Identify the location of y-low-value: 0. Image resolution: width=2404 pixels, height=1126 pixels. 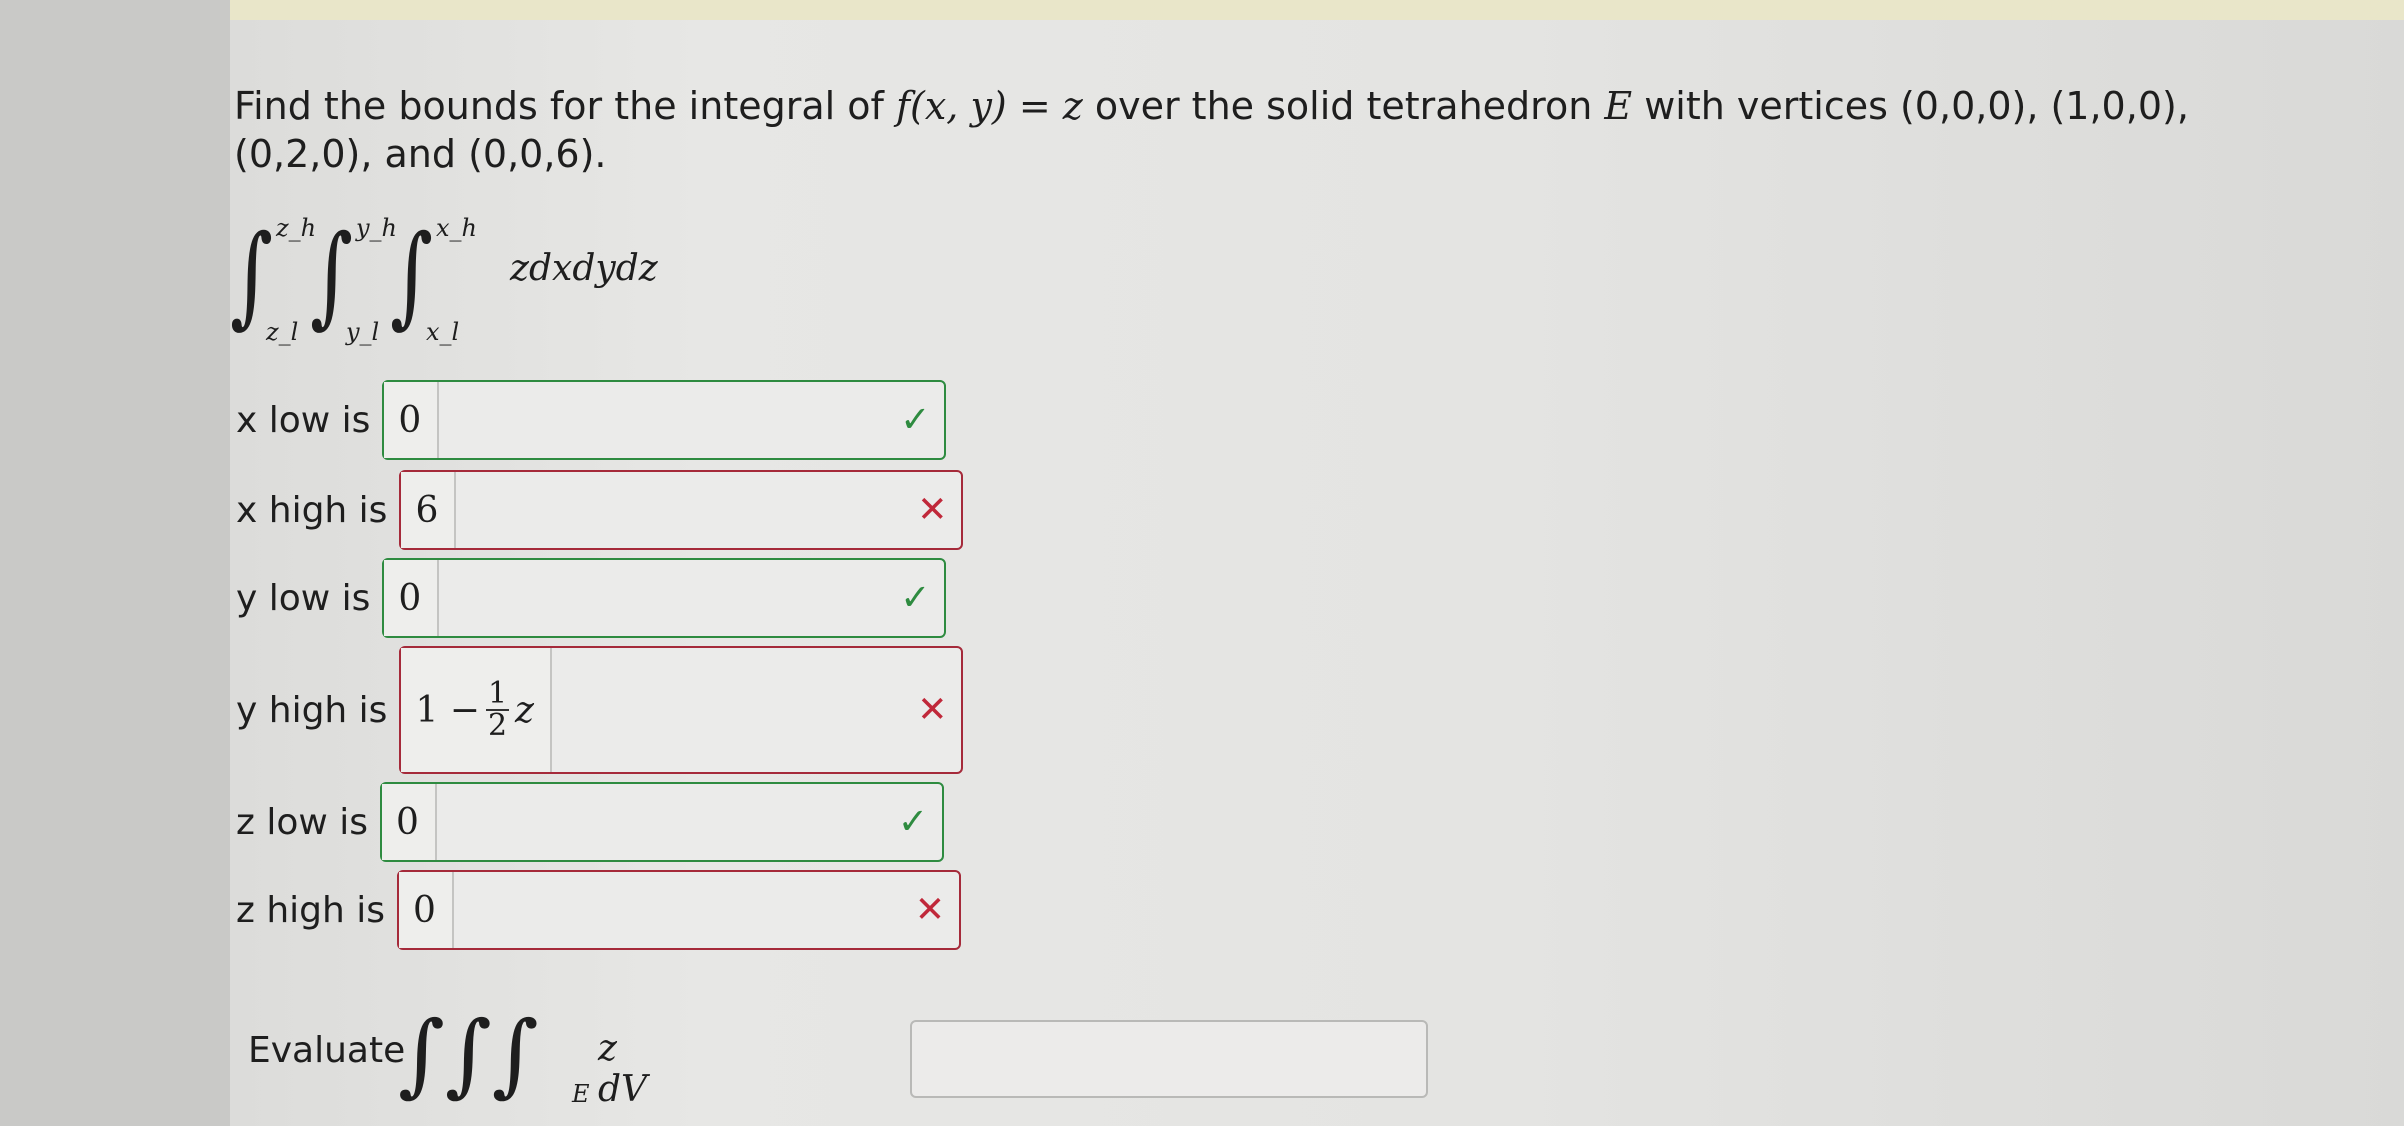
(412, 598).